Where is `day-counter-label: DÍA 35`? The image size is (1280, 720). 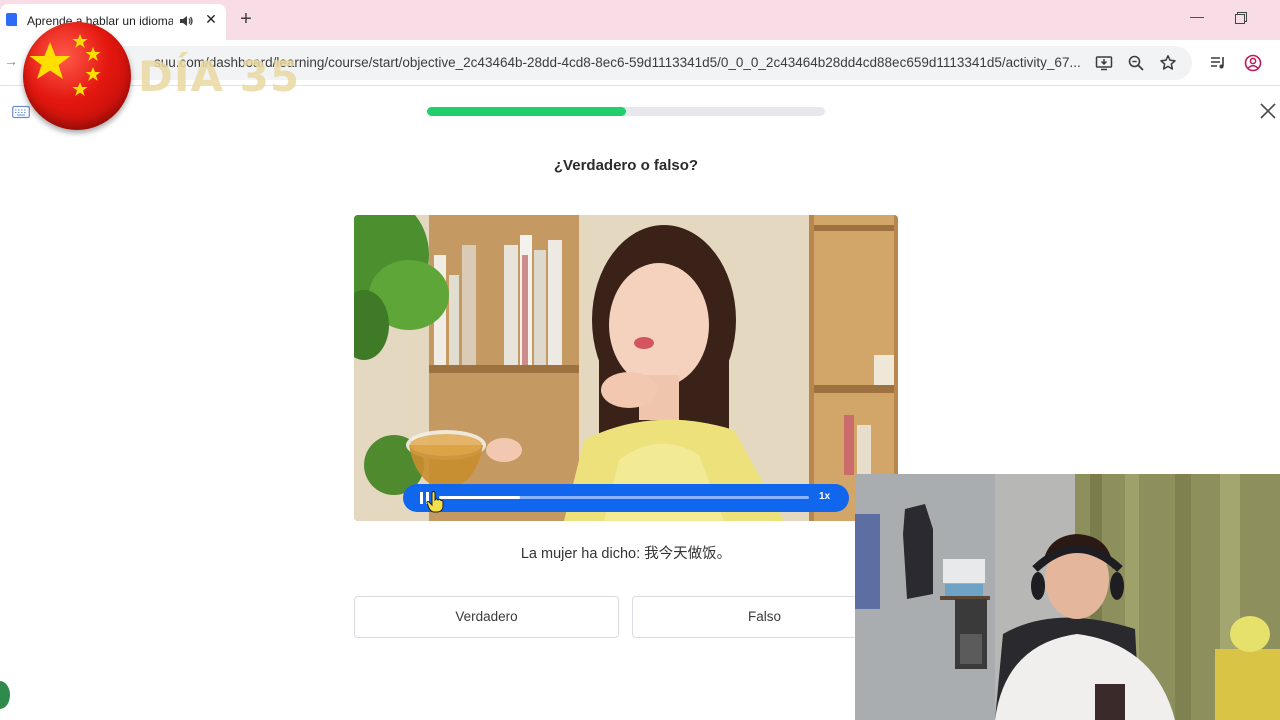 day-counter-label: DÍA 35 is located at coordinates (219, 76).